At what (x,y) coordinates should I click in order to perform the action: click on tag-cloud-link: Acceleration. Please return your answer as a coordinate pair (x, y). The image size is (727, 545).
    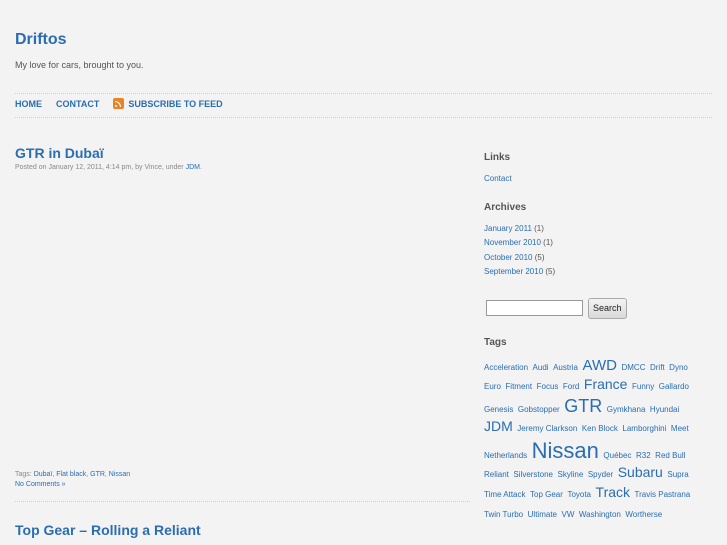
    Looking at the image, I should click on (506, 368).